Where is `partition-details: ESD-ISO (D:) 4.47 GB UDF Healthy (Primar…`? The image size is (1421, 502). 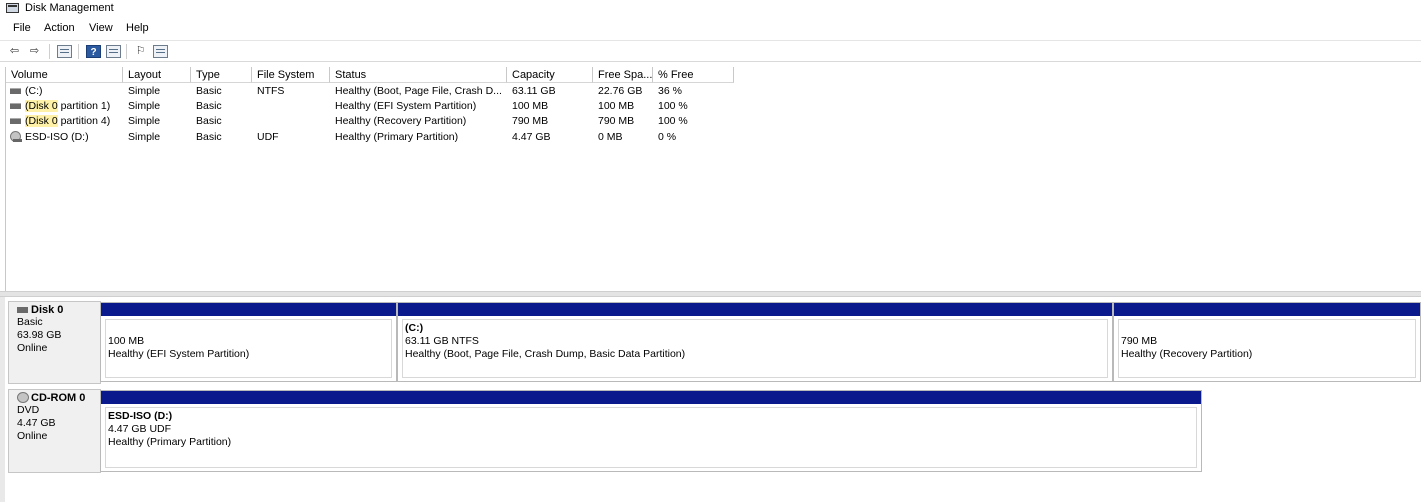 partition-details: ESD-ISO (D:) 4.47 GB UDF Healthy (Primar… is located at coordinates (651, 437).